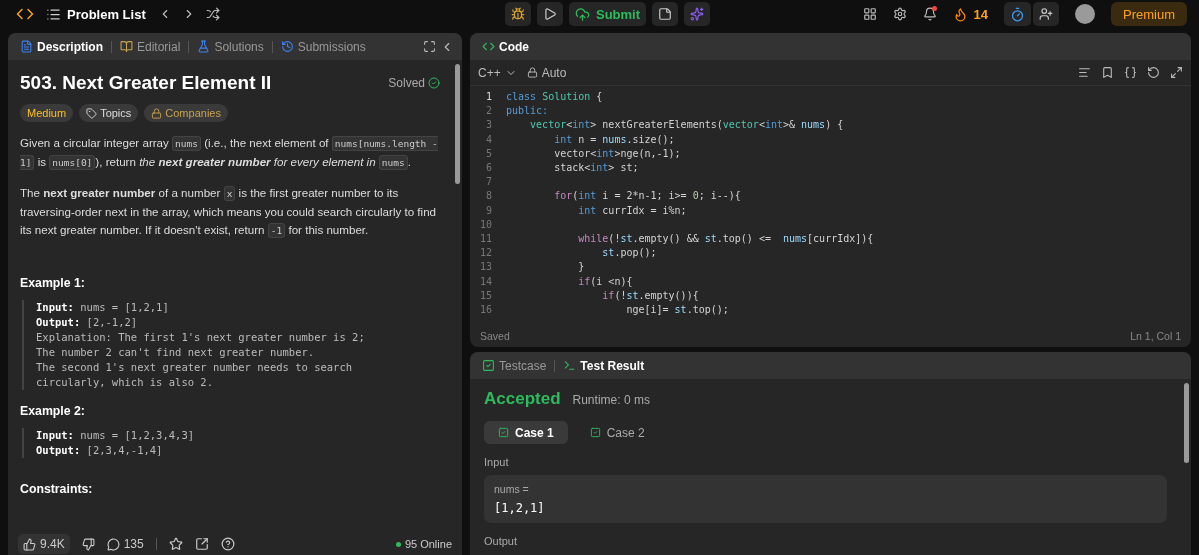 This screenshot has width=1199, height=555. What do you see at coordinates (497, 72) in the screenshot?
I see `language-select: C++` at bounding box center [497, 72].